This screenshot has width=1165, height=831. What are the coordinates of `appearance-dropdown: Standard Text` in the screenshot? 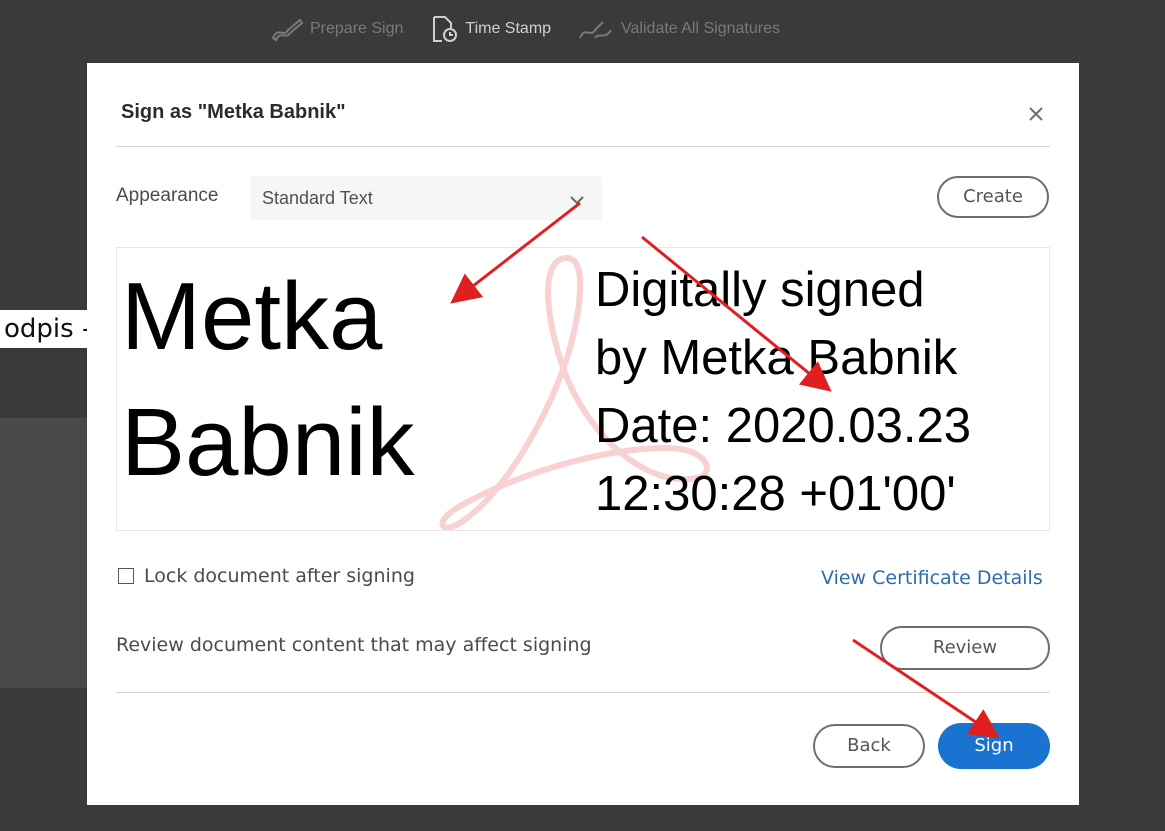 It's located at (426, 198).